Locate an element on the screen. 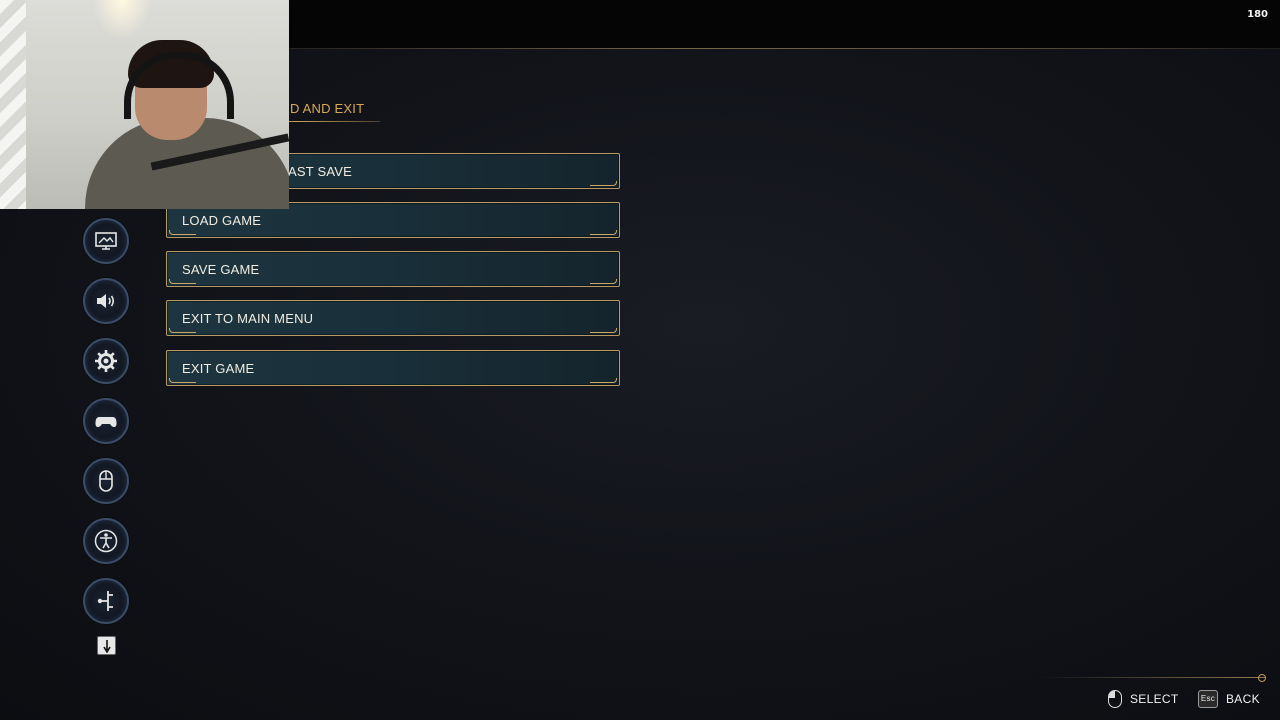 This screenshot has width=1280, height=720. footer-ornament is located at coordinates (1262, 678).